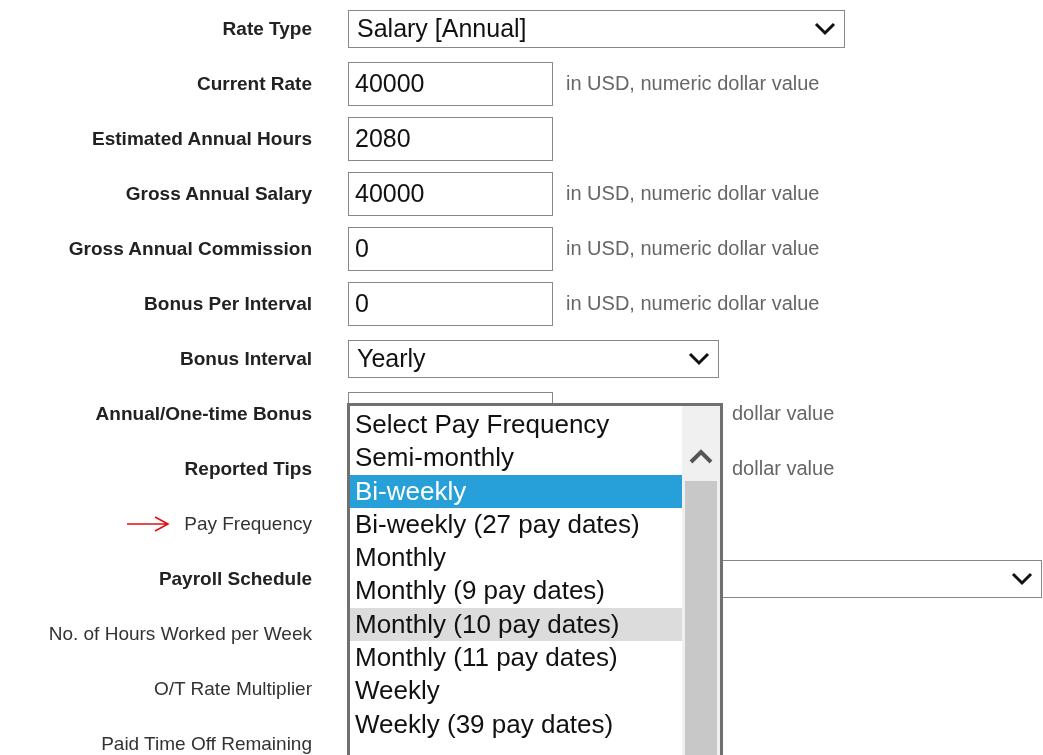 This screenshot has height=755, width=1043. I want to click on field-label: Current Rate, so click(254, 83).